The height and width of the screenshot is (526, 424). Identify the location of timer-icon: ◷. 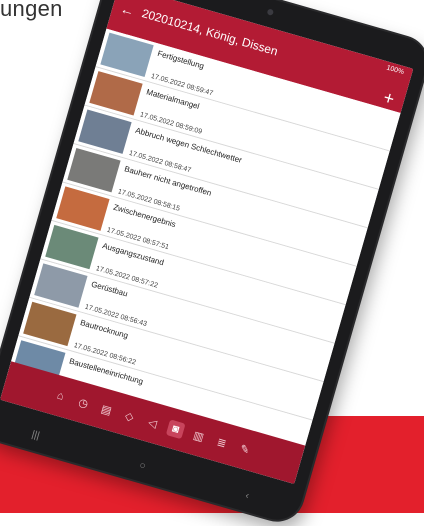
(84, 403).